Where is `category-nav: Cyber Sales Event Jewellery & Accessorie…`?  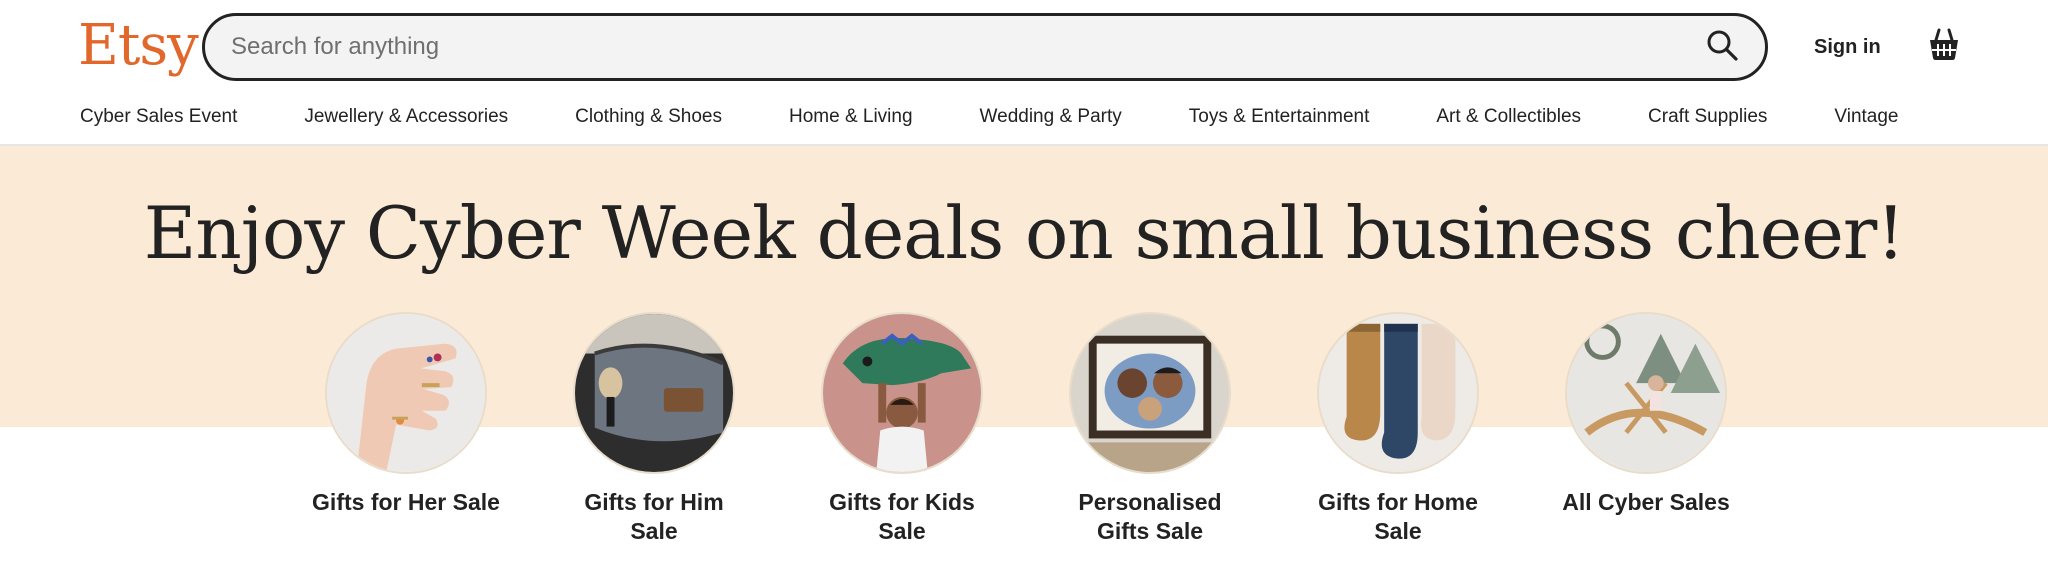
category-nav: Cyber Sales Event Jewellery & Accessorie… is located at coordinates (989, 117).